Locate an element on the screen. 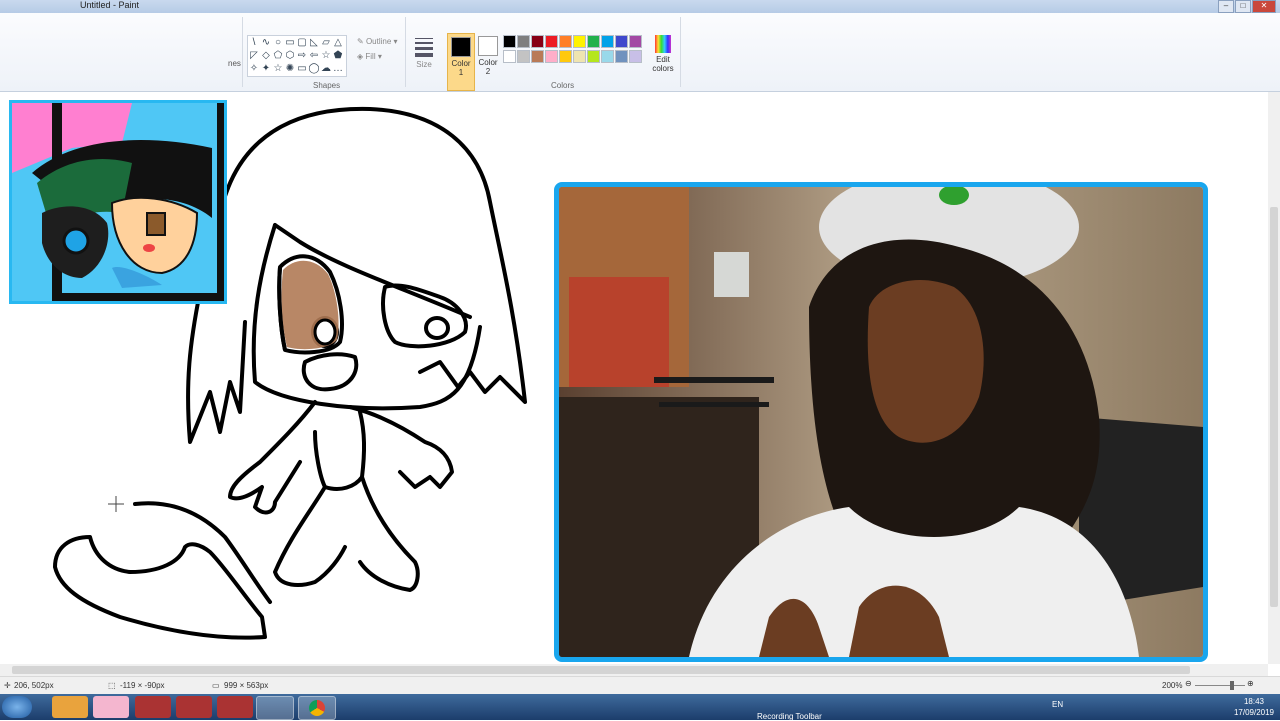 The width and height of the screenshot is (1280, 721). shape-tool-icon: △ is located at coordinates (338, 42).